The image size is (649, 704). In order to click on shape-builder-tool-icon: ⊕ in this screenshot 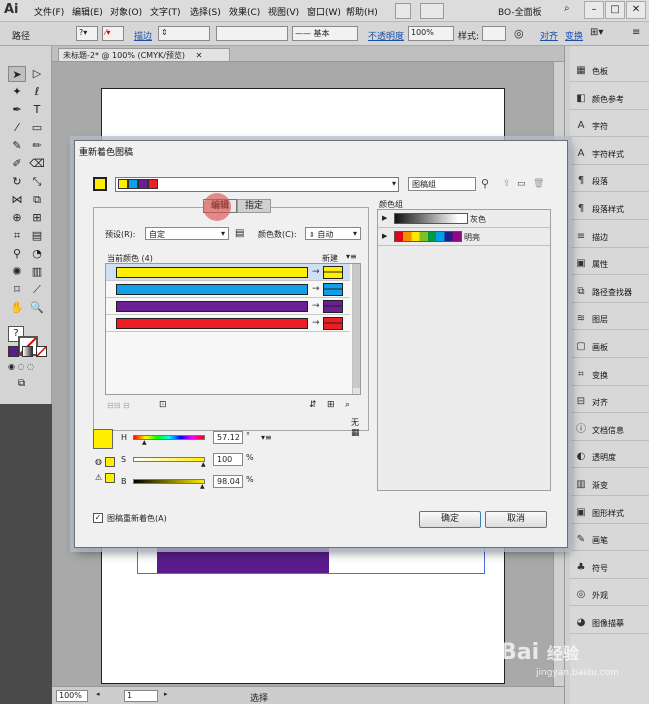, I will do `click(17, 218)`.